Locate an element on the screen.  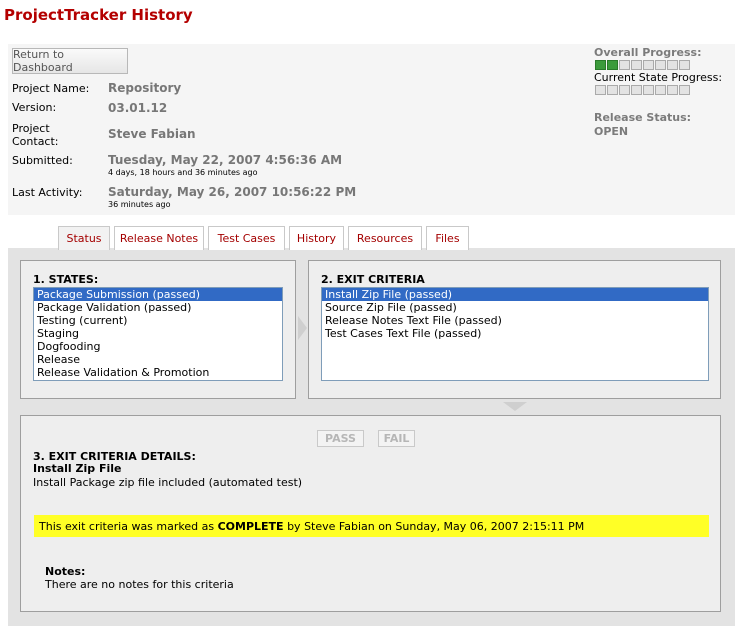
overall-progress-label: Overall Progress: is located at coordinates (648, 52).